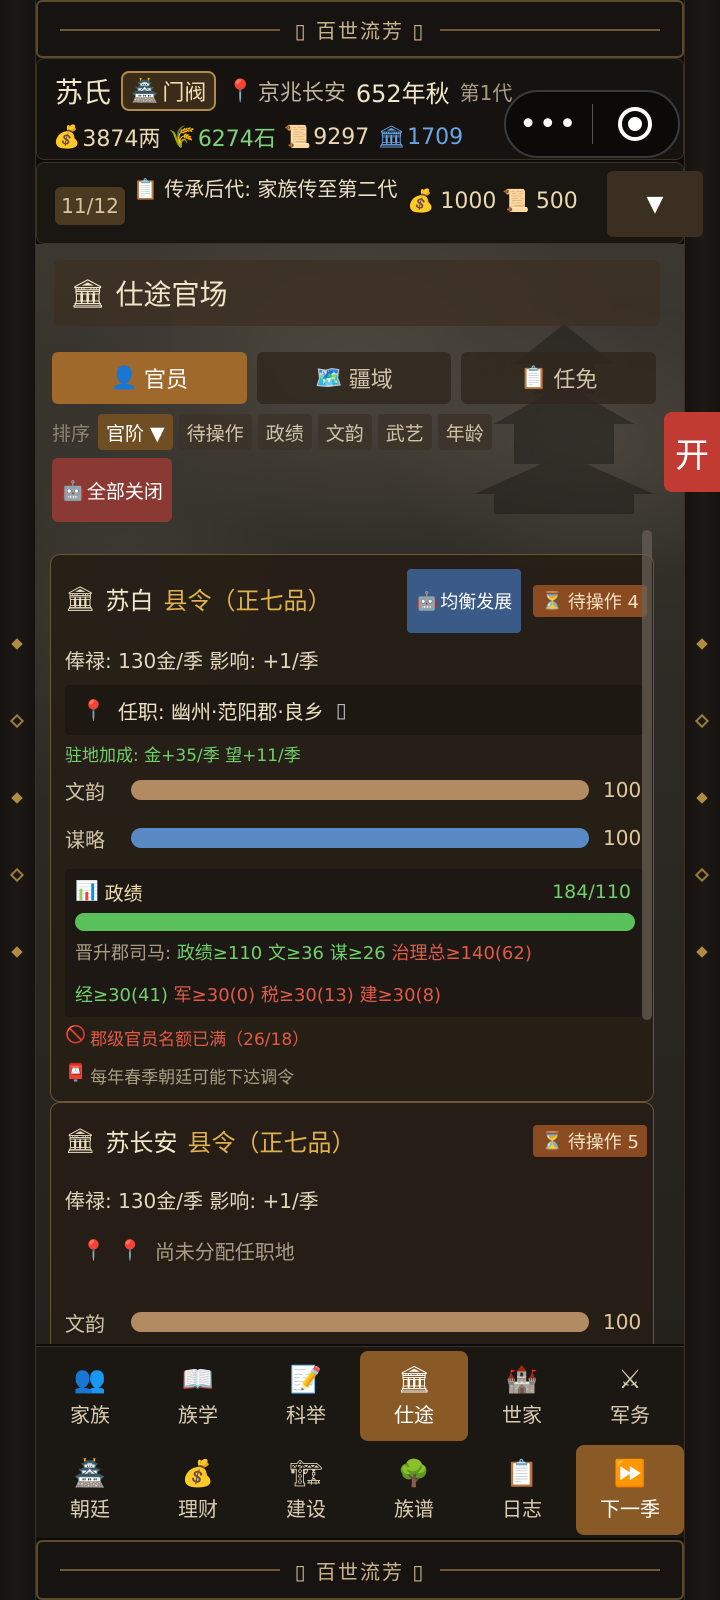 This screenshot has height=1600, width=720. I want to click on tab-appointments: 📋 任免, so click(559, 378).